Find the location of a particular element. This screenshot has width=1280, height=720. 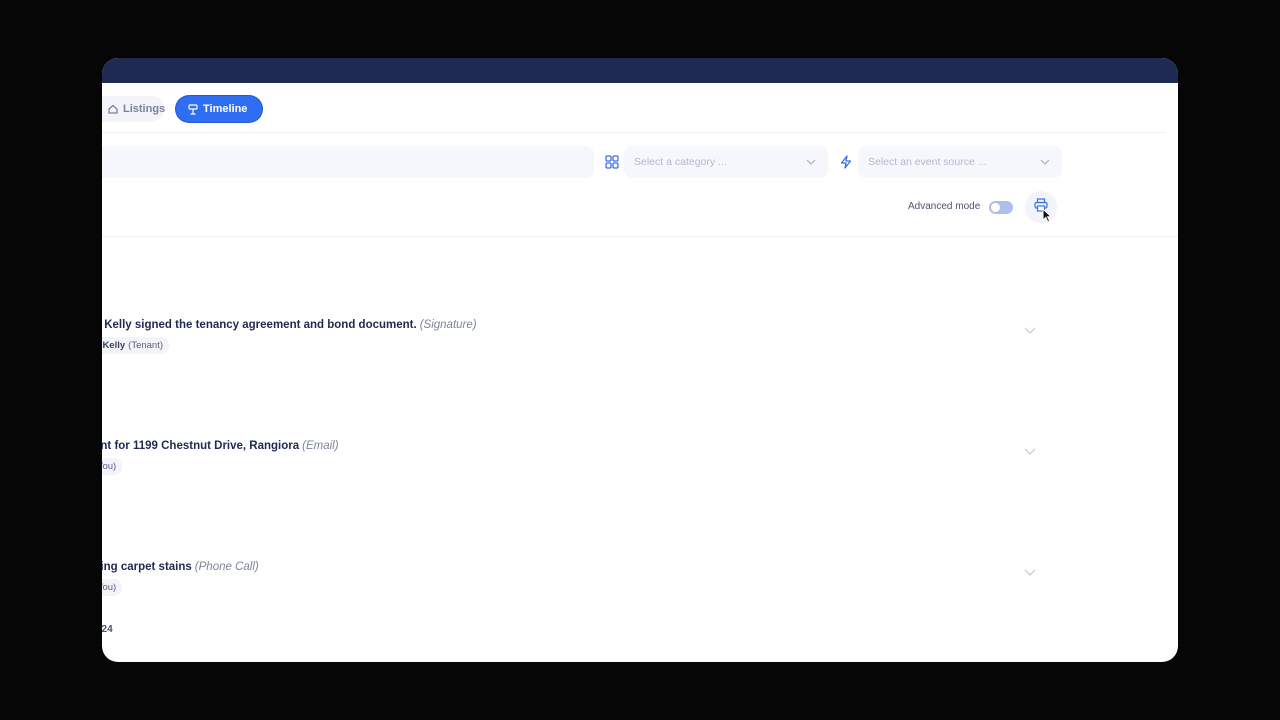

timeline-icon is located at coordinates (193, 109).